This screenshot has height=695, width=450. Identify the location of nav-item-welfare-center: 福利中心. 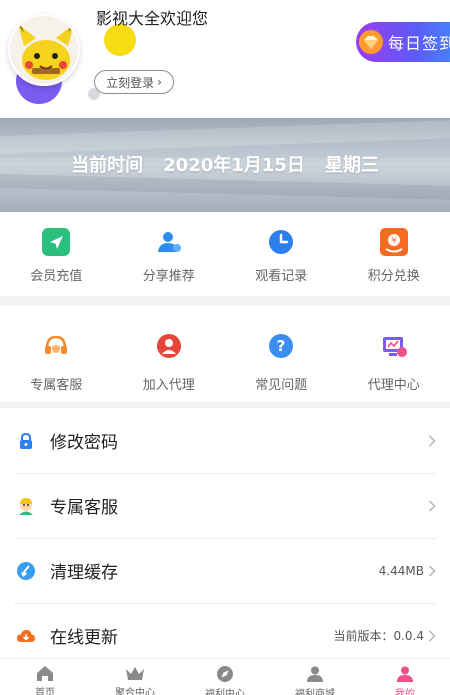
(225, 677).